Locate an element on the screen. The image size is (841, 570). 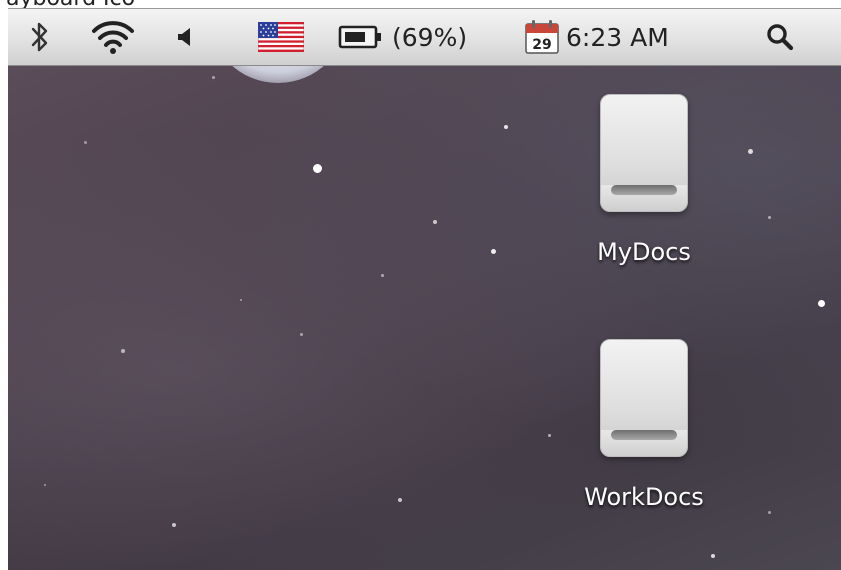
clock-time: 6:23 AM is located at coordinates (617, 37).